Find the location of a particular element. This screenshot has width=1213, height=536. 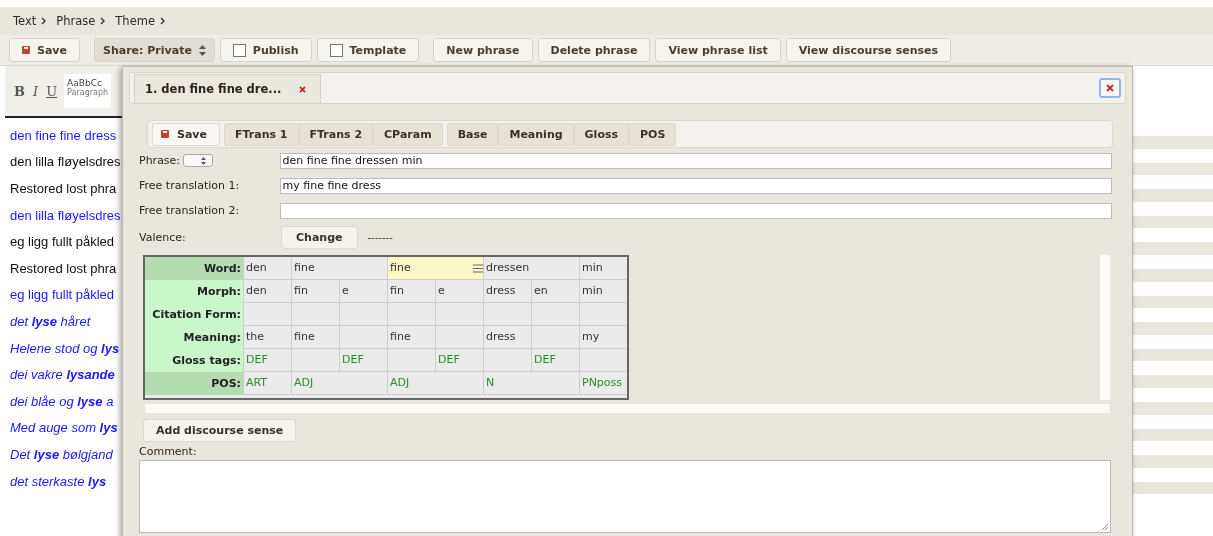

menu-icon is located at coordinates (478, 268).